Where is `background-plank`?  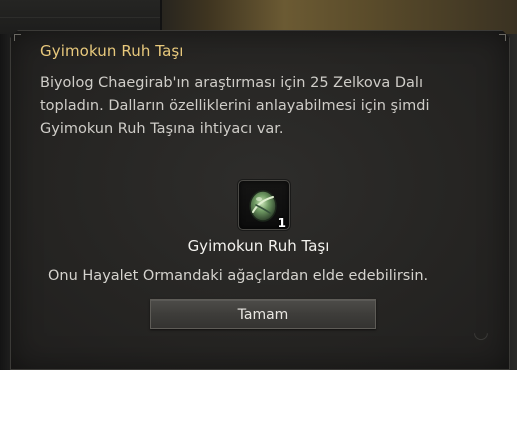
background-plank is located at coordinates (81, 17).